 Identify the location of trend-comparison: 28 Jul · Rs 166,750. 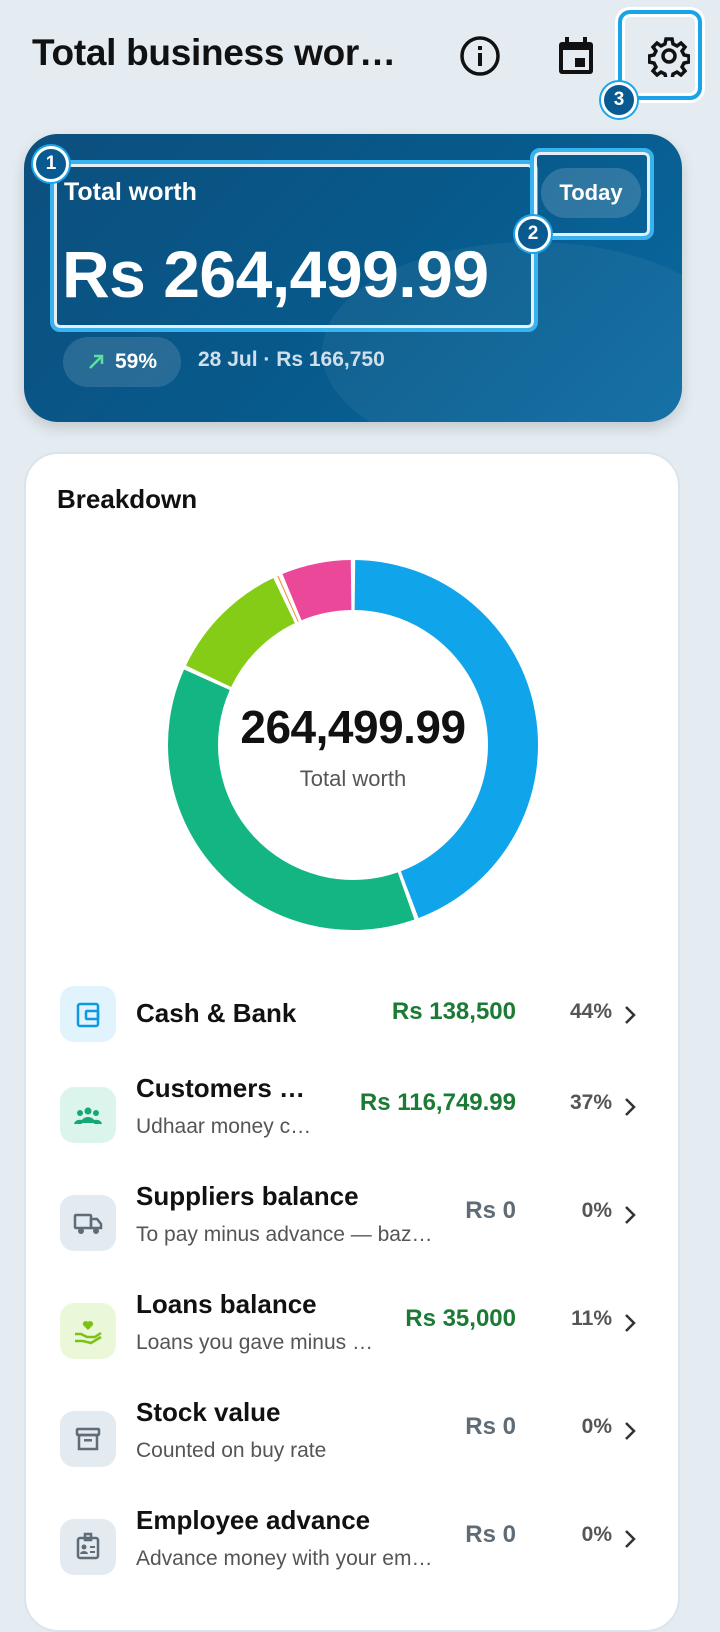
(291, 360).